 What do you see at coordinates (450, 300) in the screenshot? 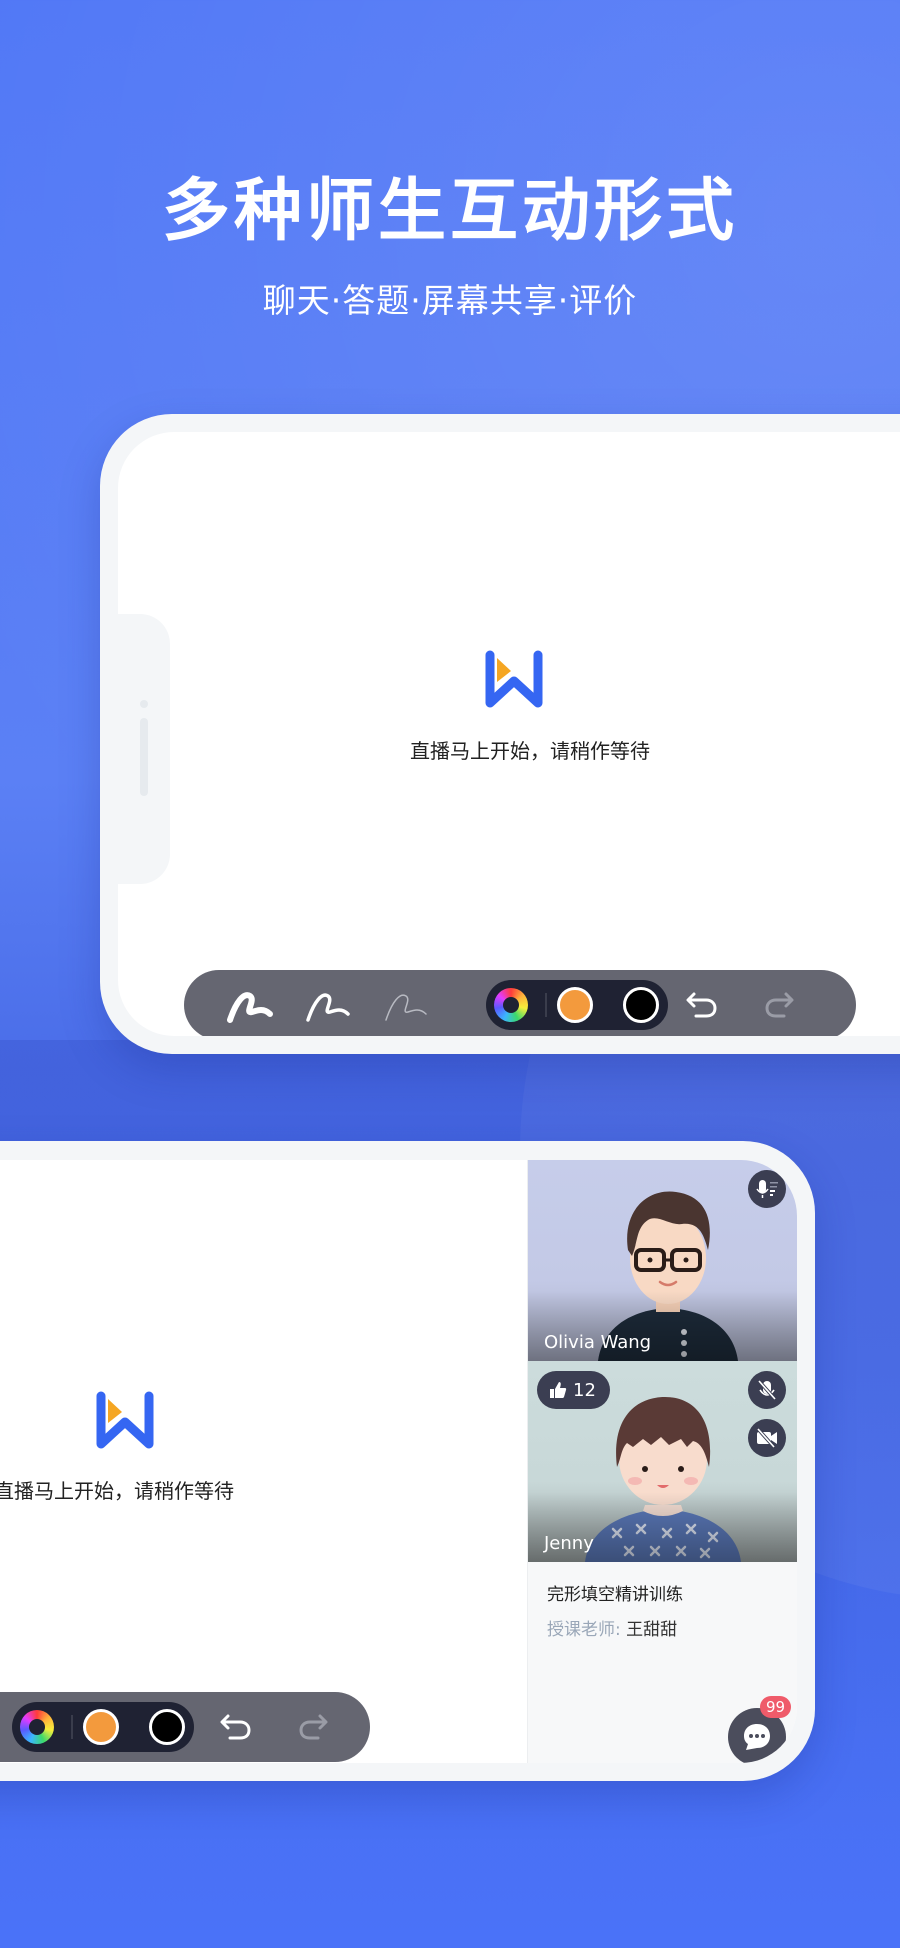
I see `page-subtitle: 聊天·答题·屏幕共享·评价` at bounding box center [450, 300].